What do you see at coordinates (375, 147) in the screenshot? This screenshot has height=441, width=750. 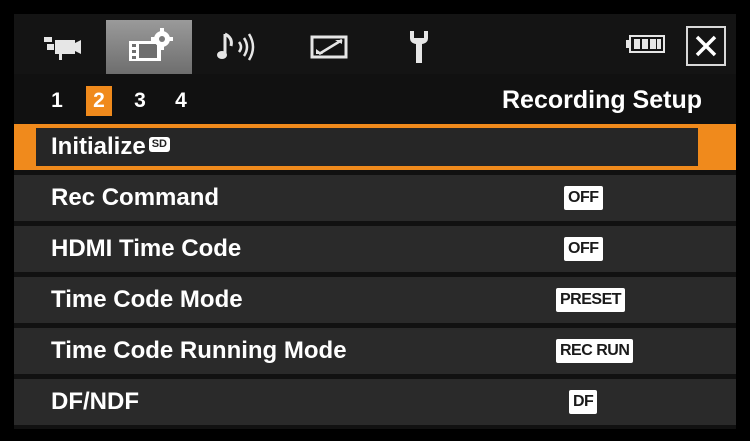 I see `menu-item-initialize: Initialize SD` at bounding box center [375, 147].